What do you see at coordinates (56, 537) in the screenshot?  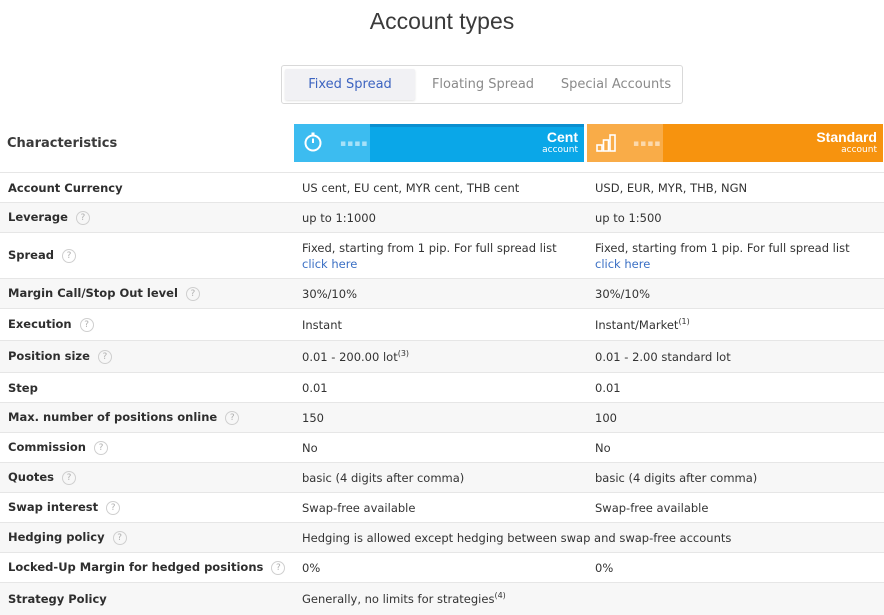 I see `row-label-text: Hedging policy` at bounding box center [56, 537].